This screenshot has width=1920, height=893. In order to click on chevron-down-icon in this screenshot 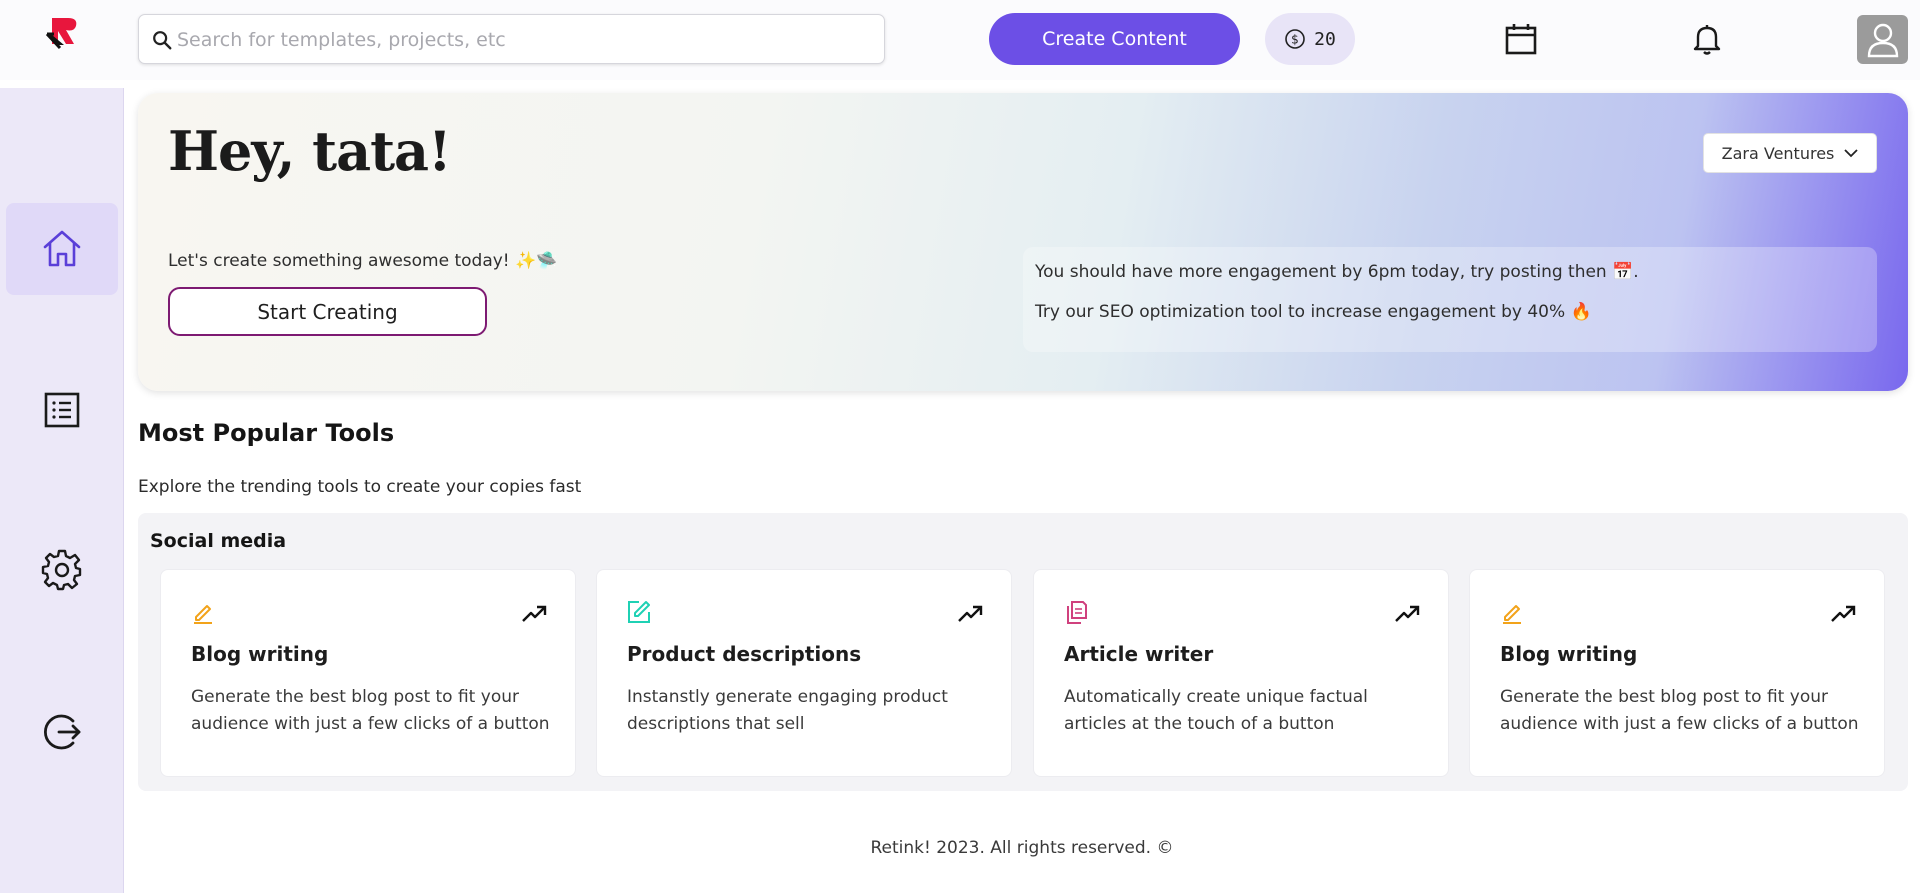, I will do `click(1851, 153)`.